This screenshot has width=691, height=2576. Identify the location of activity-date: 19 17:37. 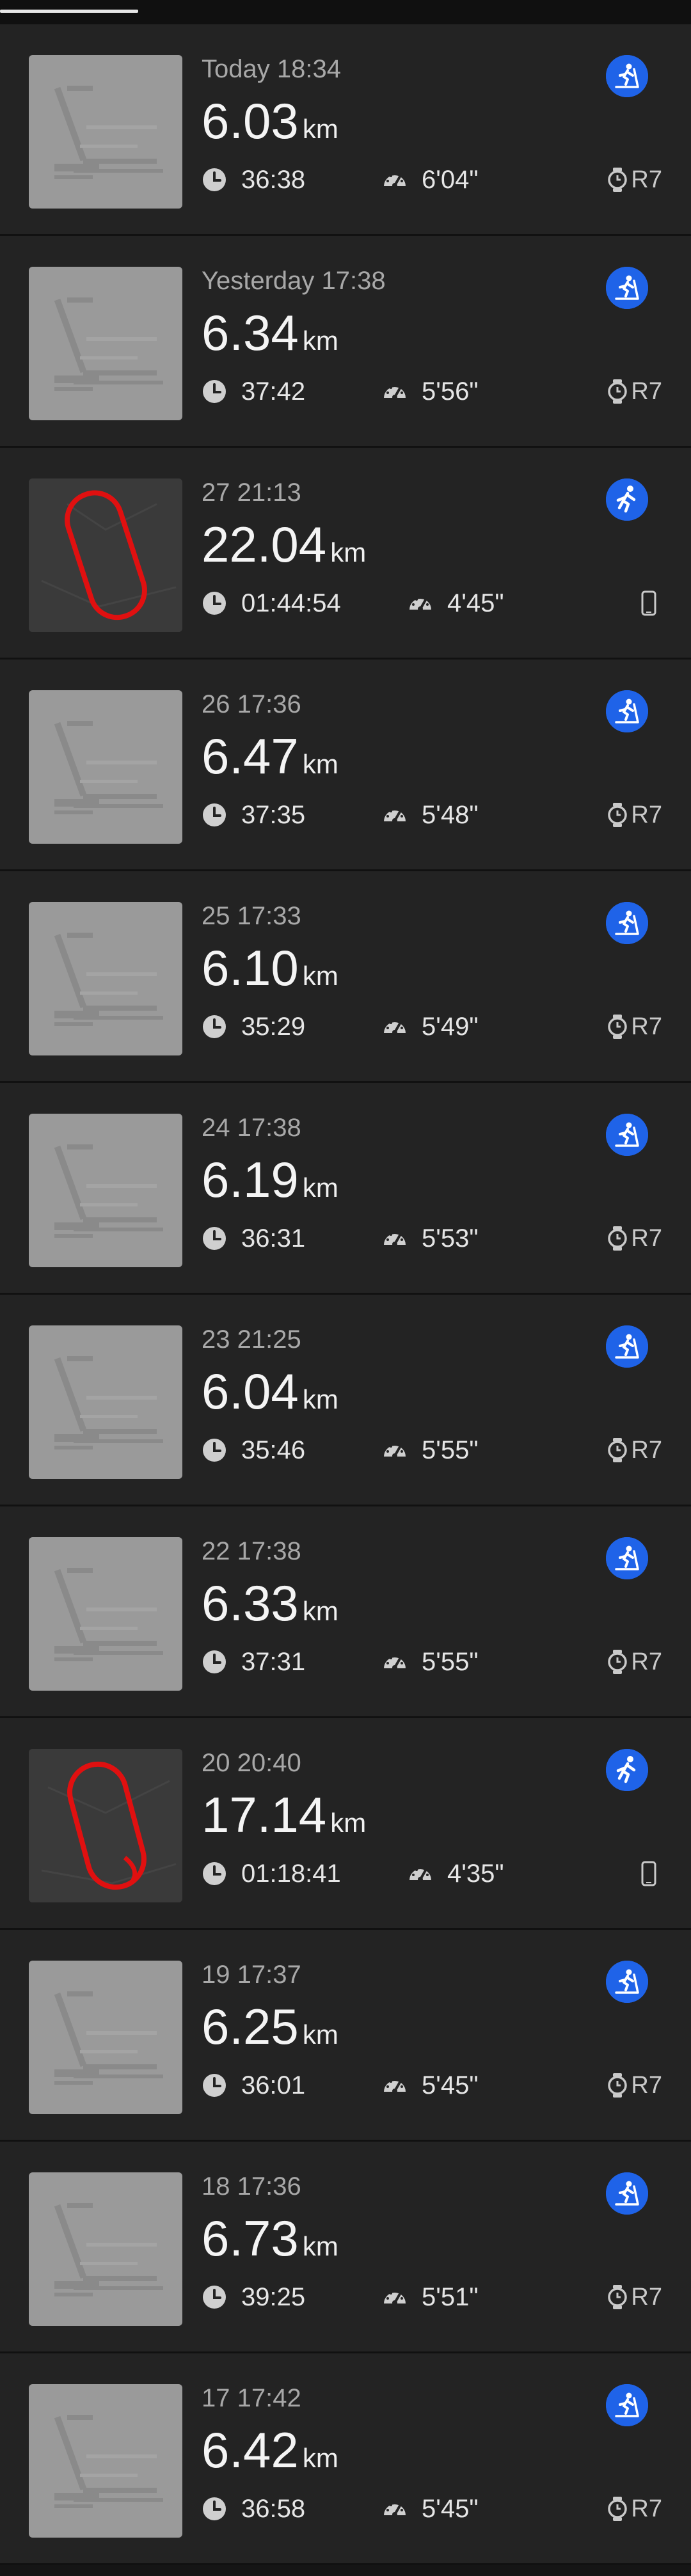
(251, 1975).